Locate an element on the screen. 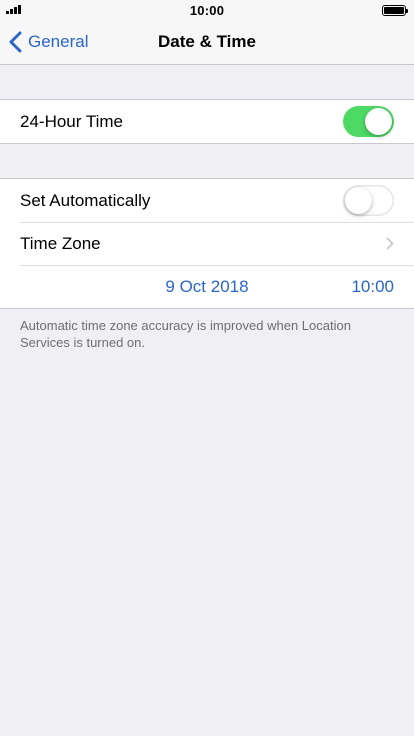 The height and width of the screenshot is (736, 414). settings-group-clock-format: 24-Hour Time is located at coordinates (207, 121).